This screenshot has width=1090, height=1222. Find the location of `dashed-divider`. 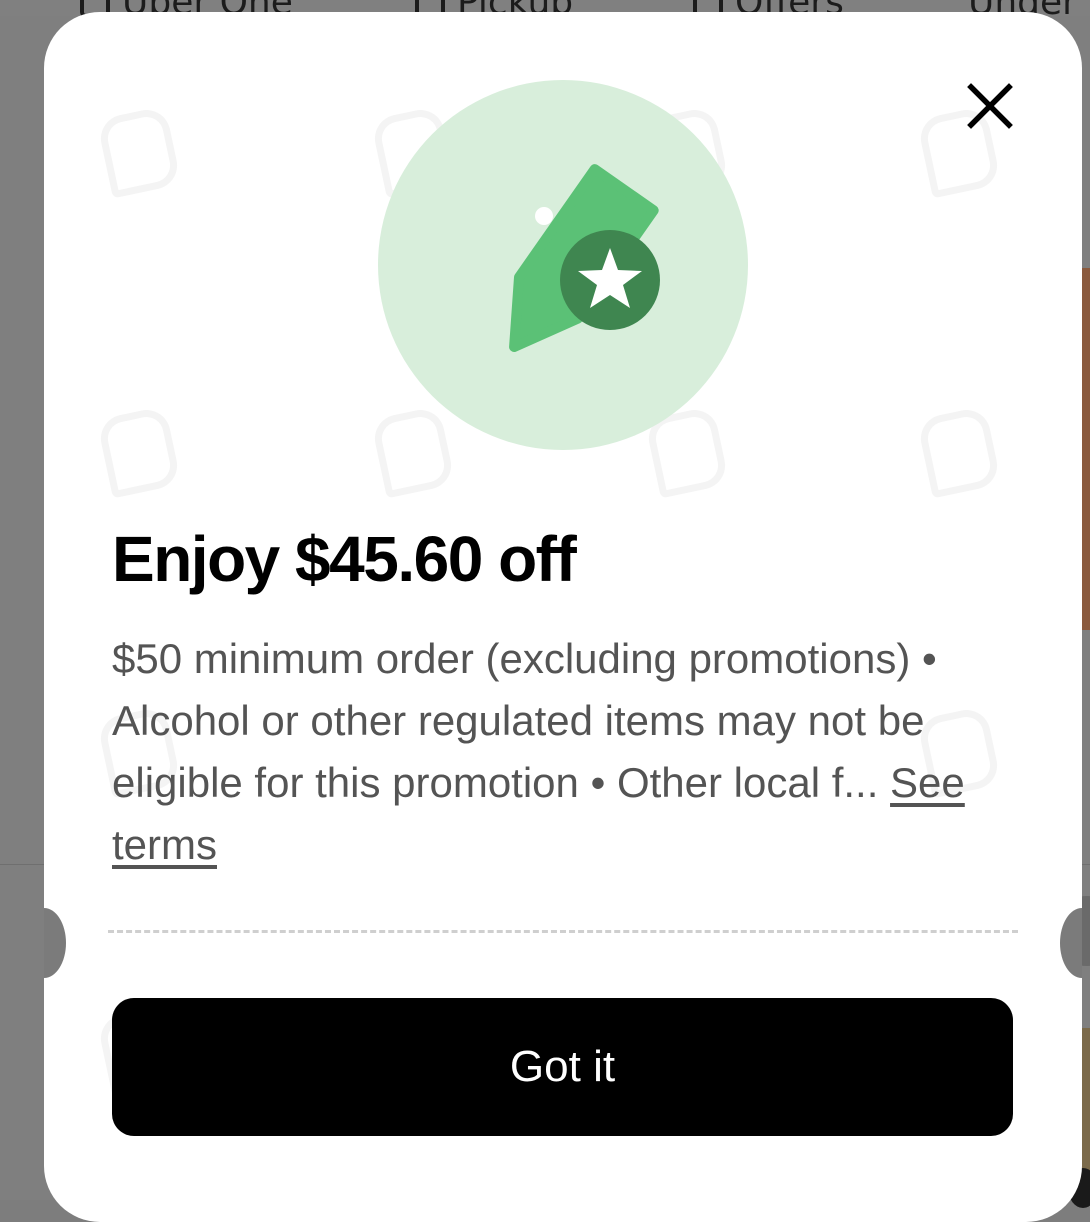

dashed-divider is located at coordinates (563, 931).